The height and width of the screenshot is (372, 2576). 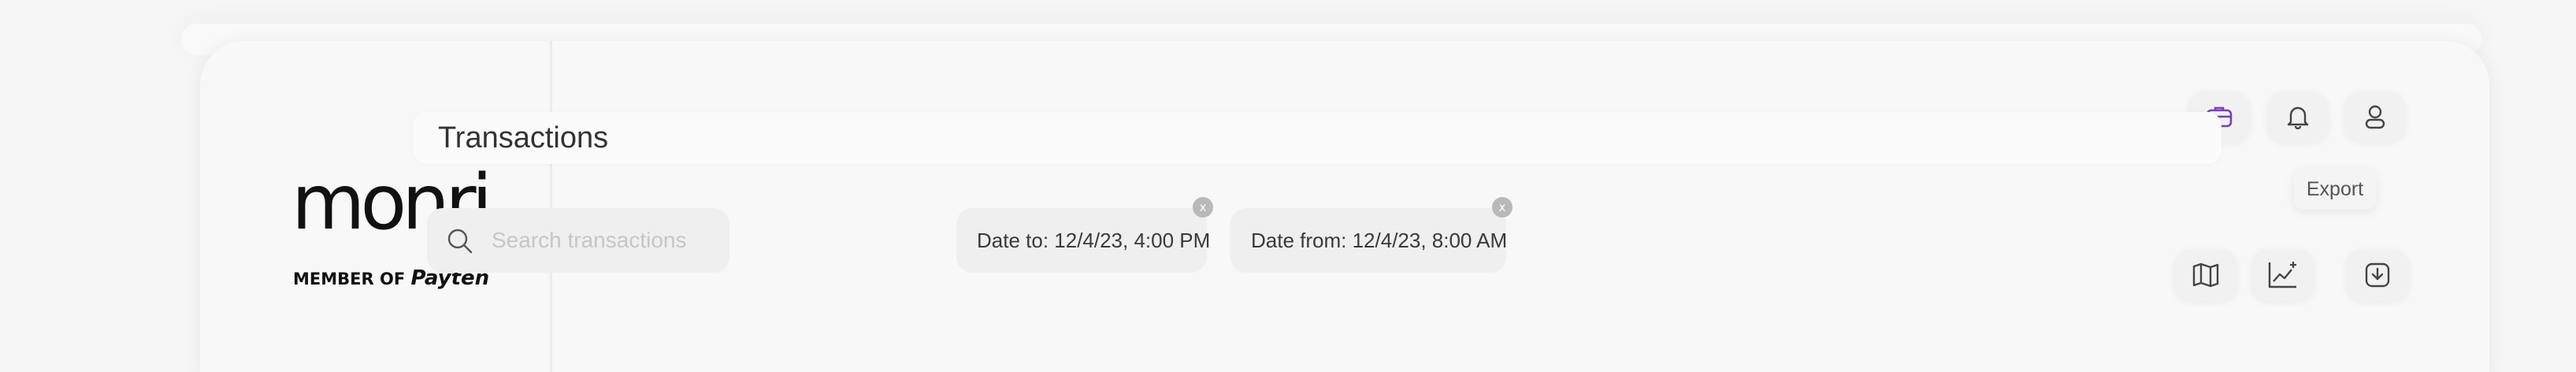 I want to click on map-icon, so click(x=2205, y=275).